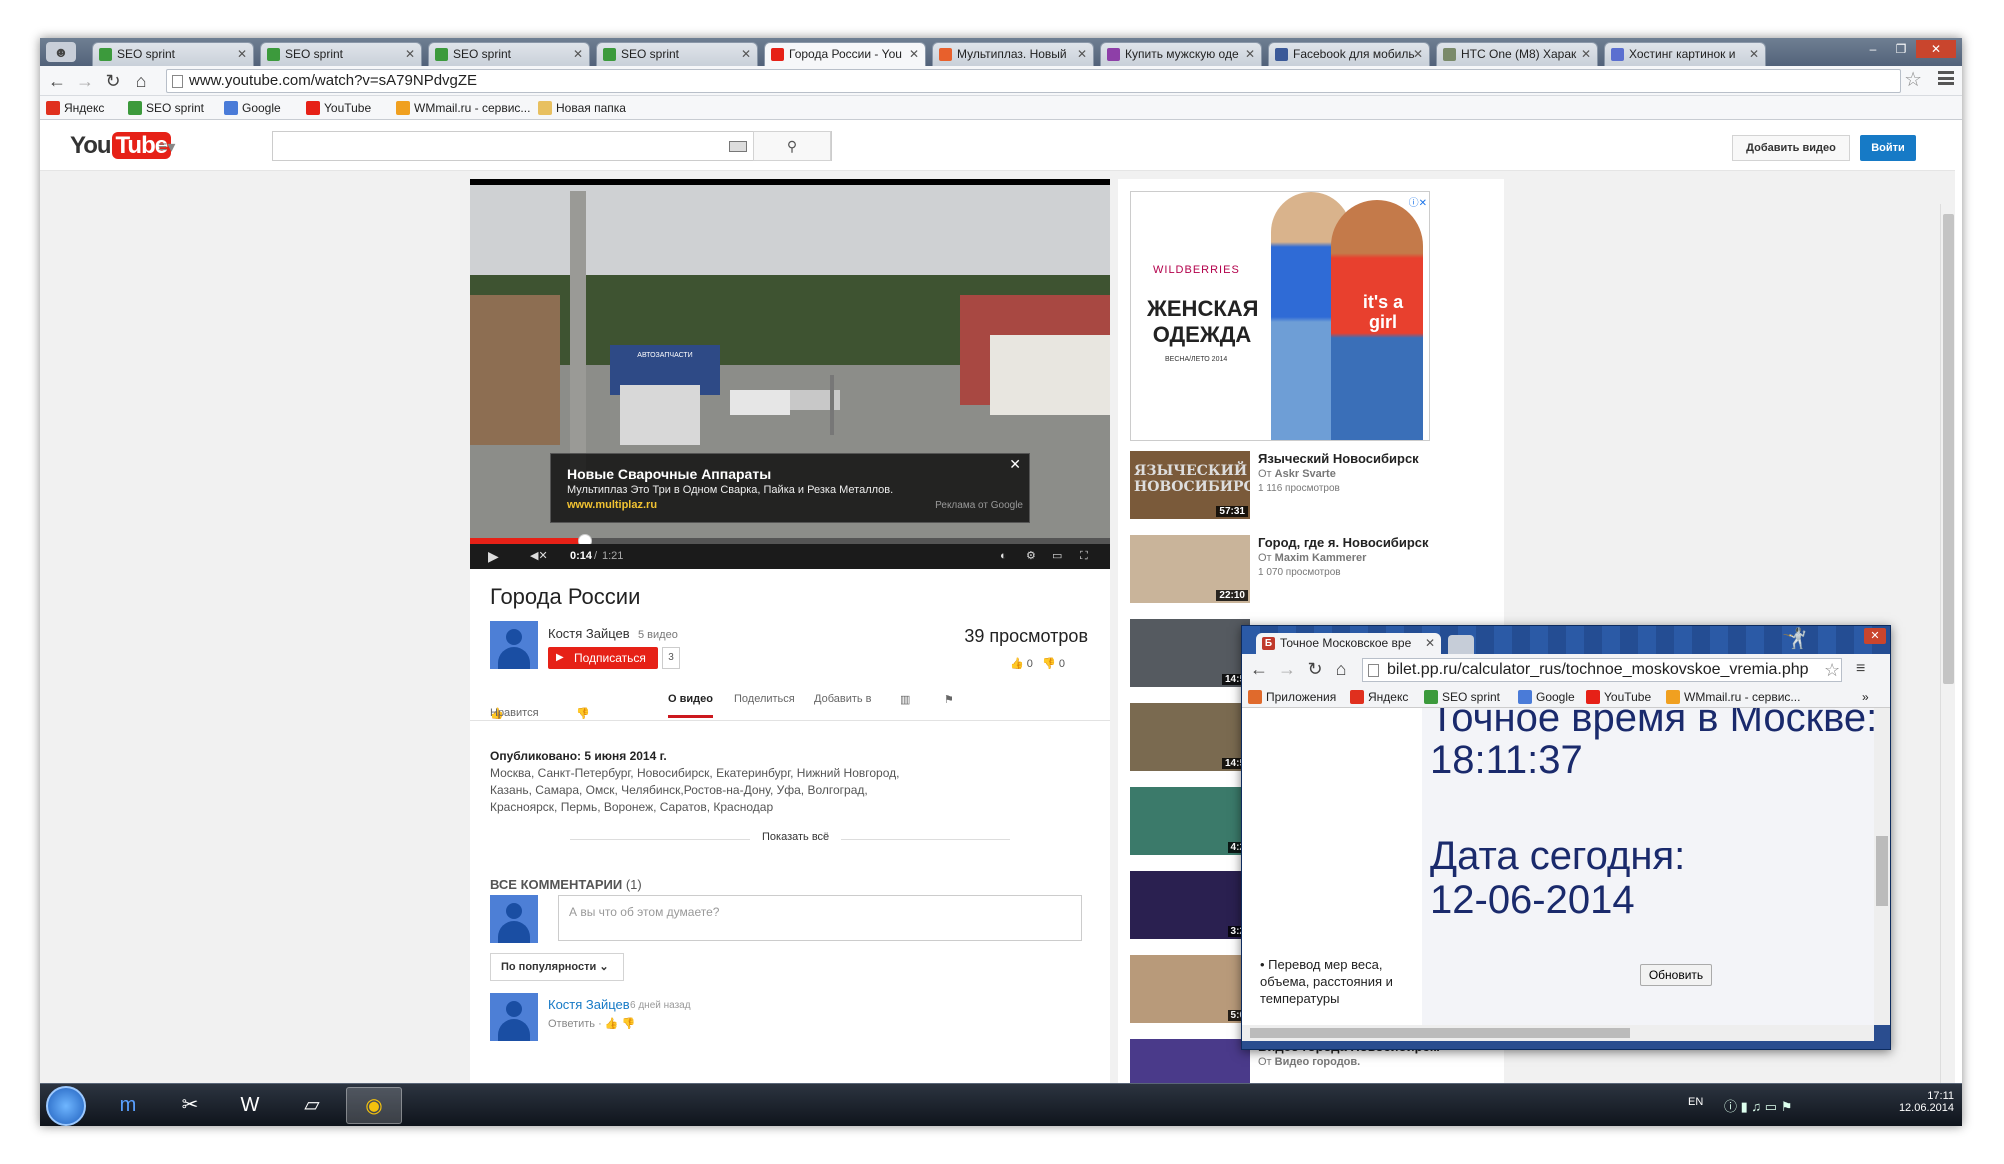 This screenshot has width=2004, height=1164. Describe the element at coordinates (1461, 644) in the screenshot. I see `popup-new-tab-button` at that location.